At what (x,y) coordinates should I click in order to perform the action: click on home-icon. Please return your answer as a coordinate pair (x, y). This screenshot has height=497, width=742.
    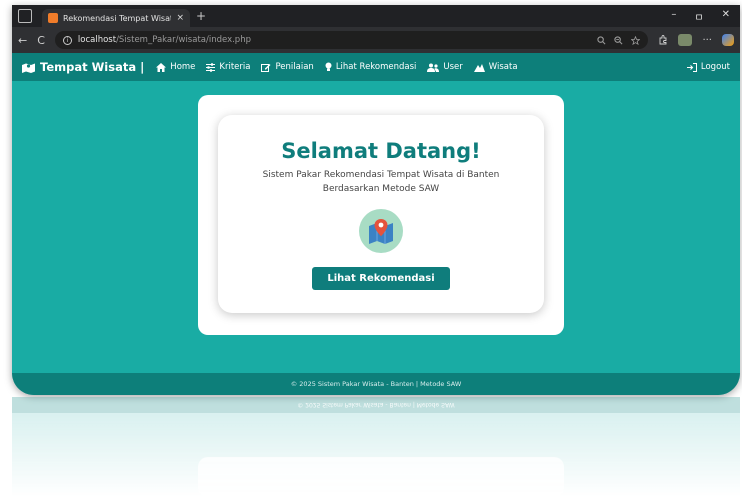
    Looking at the image, I should click on (161, 67).